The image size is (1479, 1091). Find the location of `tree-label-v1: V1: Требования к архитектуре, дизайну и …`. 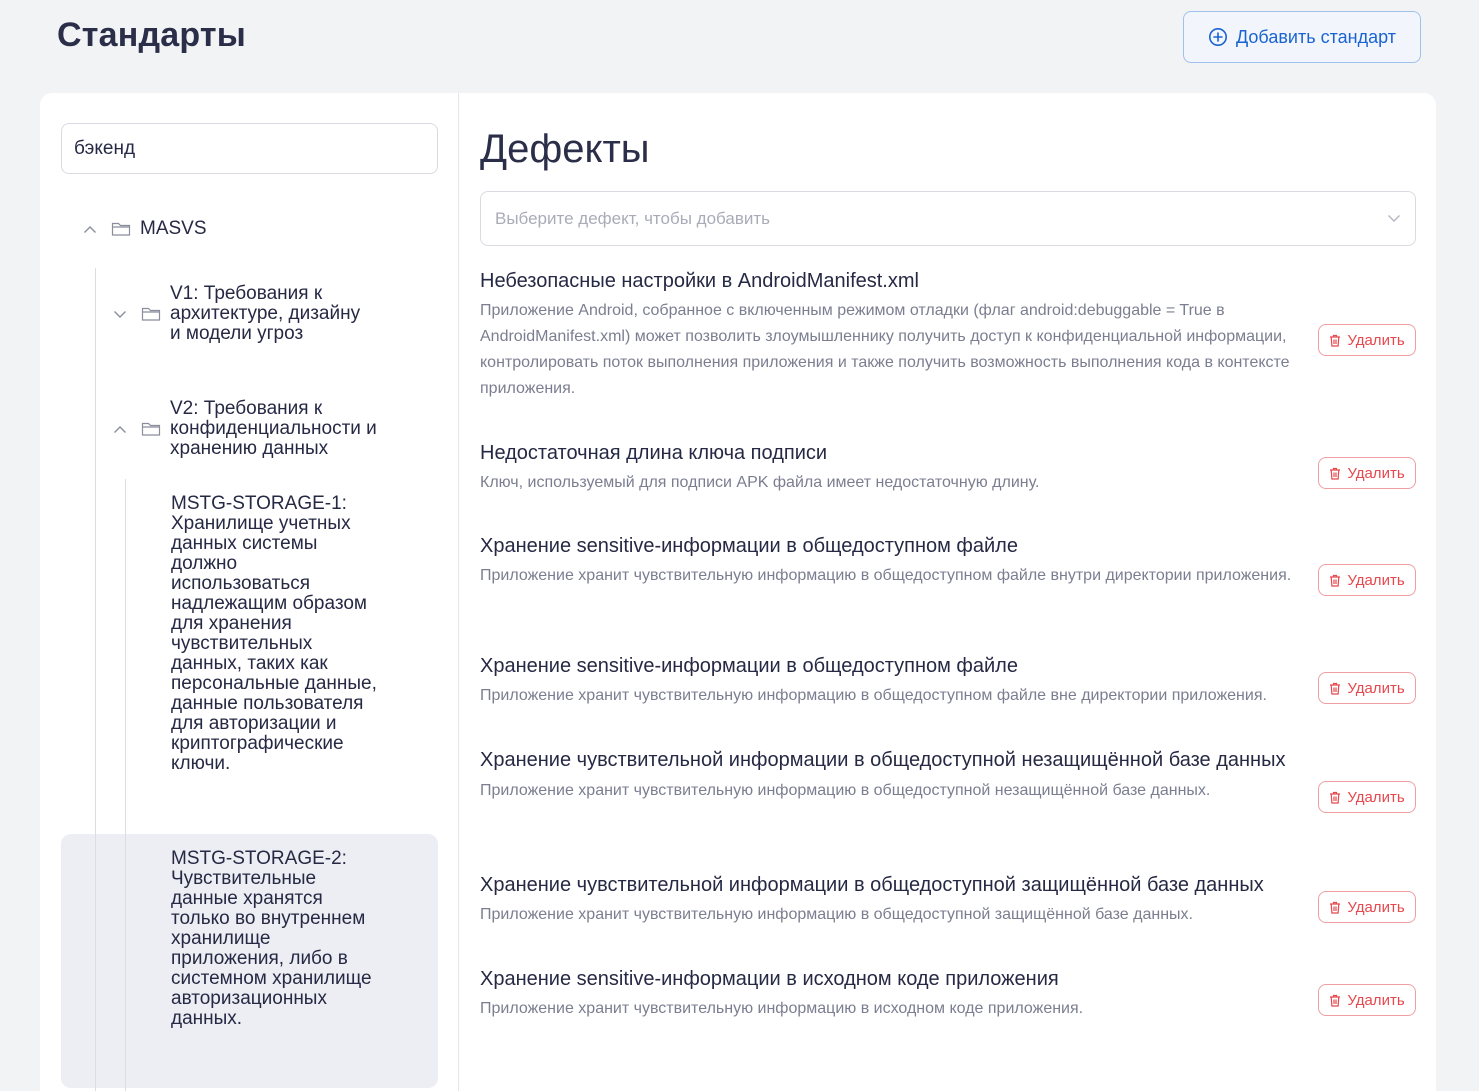

tree-label-v1: V1: Требования к архитектуре, дизайну и … is located at coordinates (265, 313).